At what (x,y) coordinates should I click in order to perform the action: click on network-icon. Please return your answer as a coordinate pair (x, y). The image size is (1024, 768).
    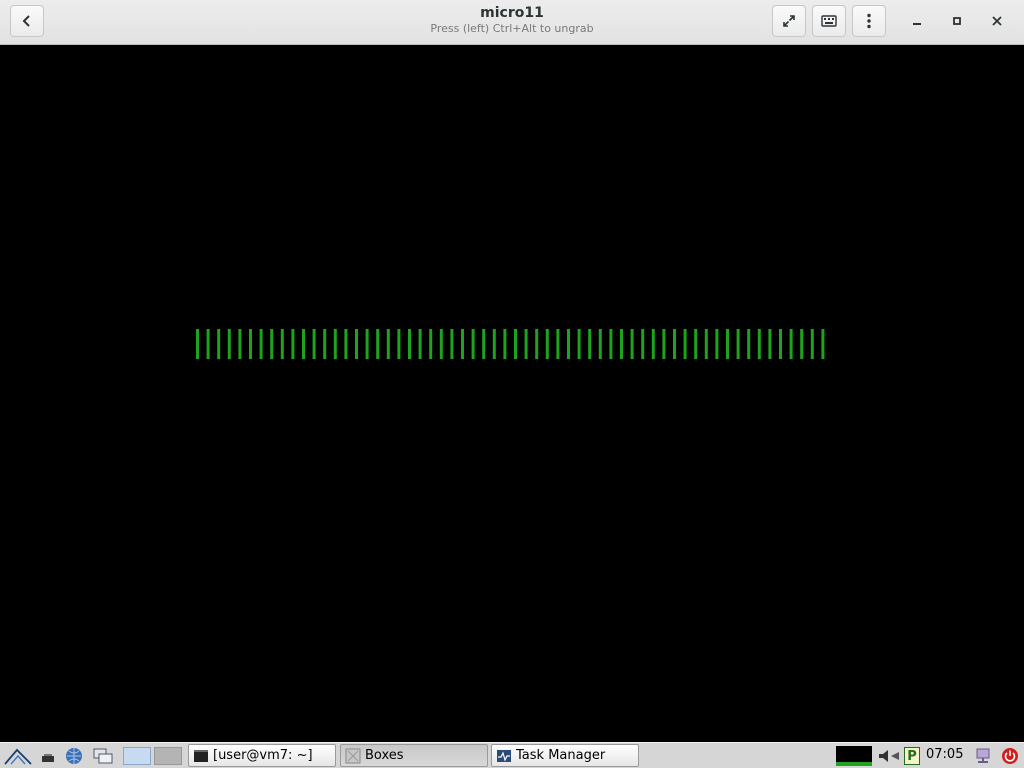
    Looking at the image, I should click on (983, 755).